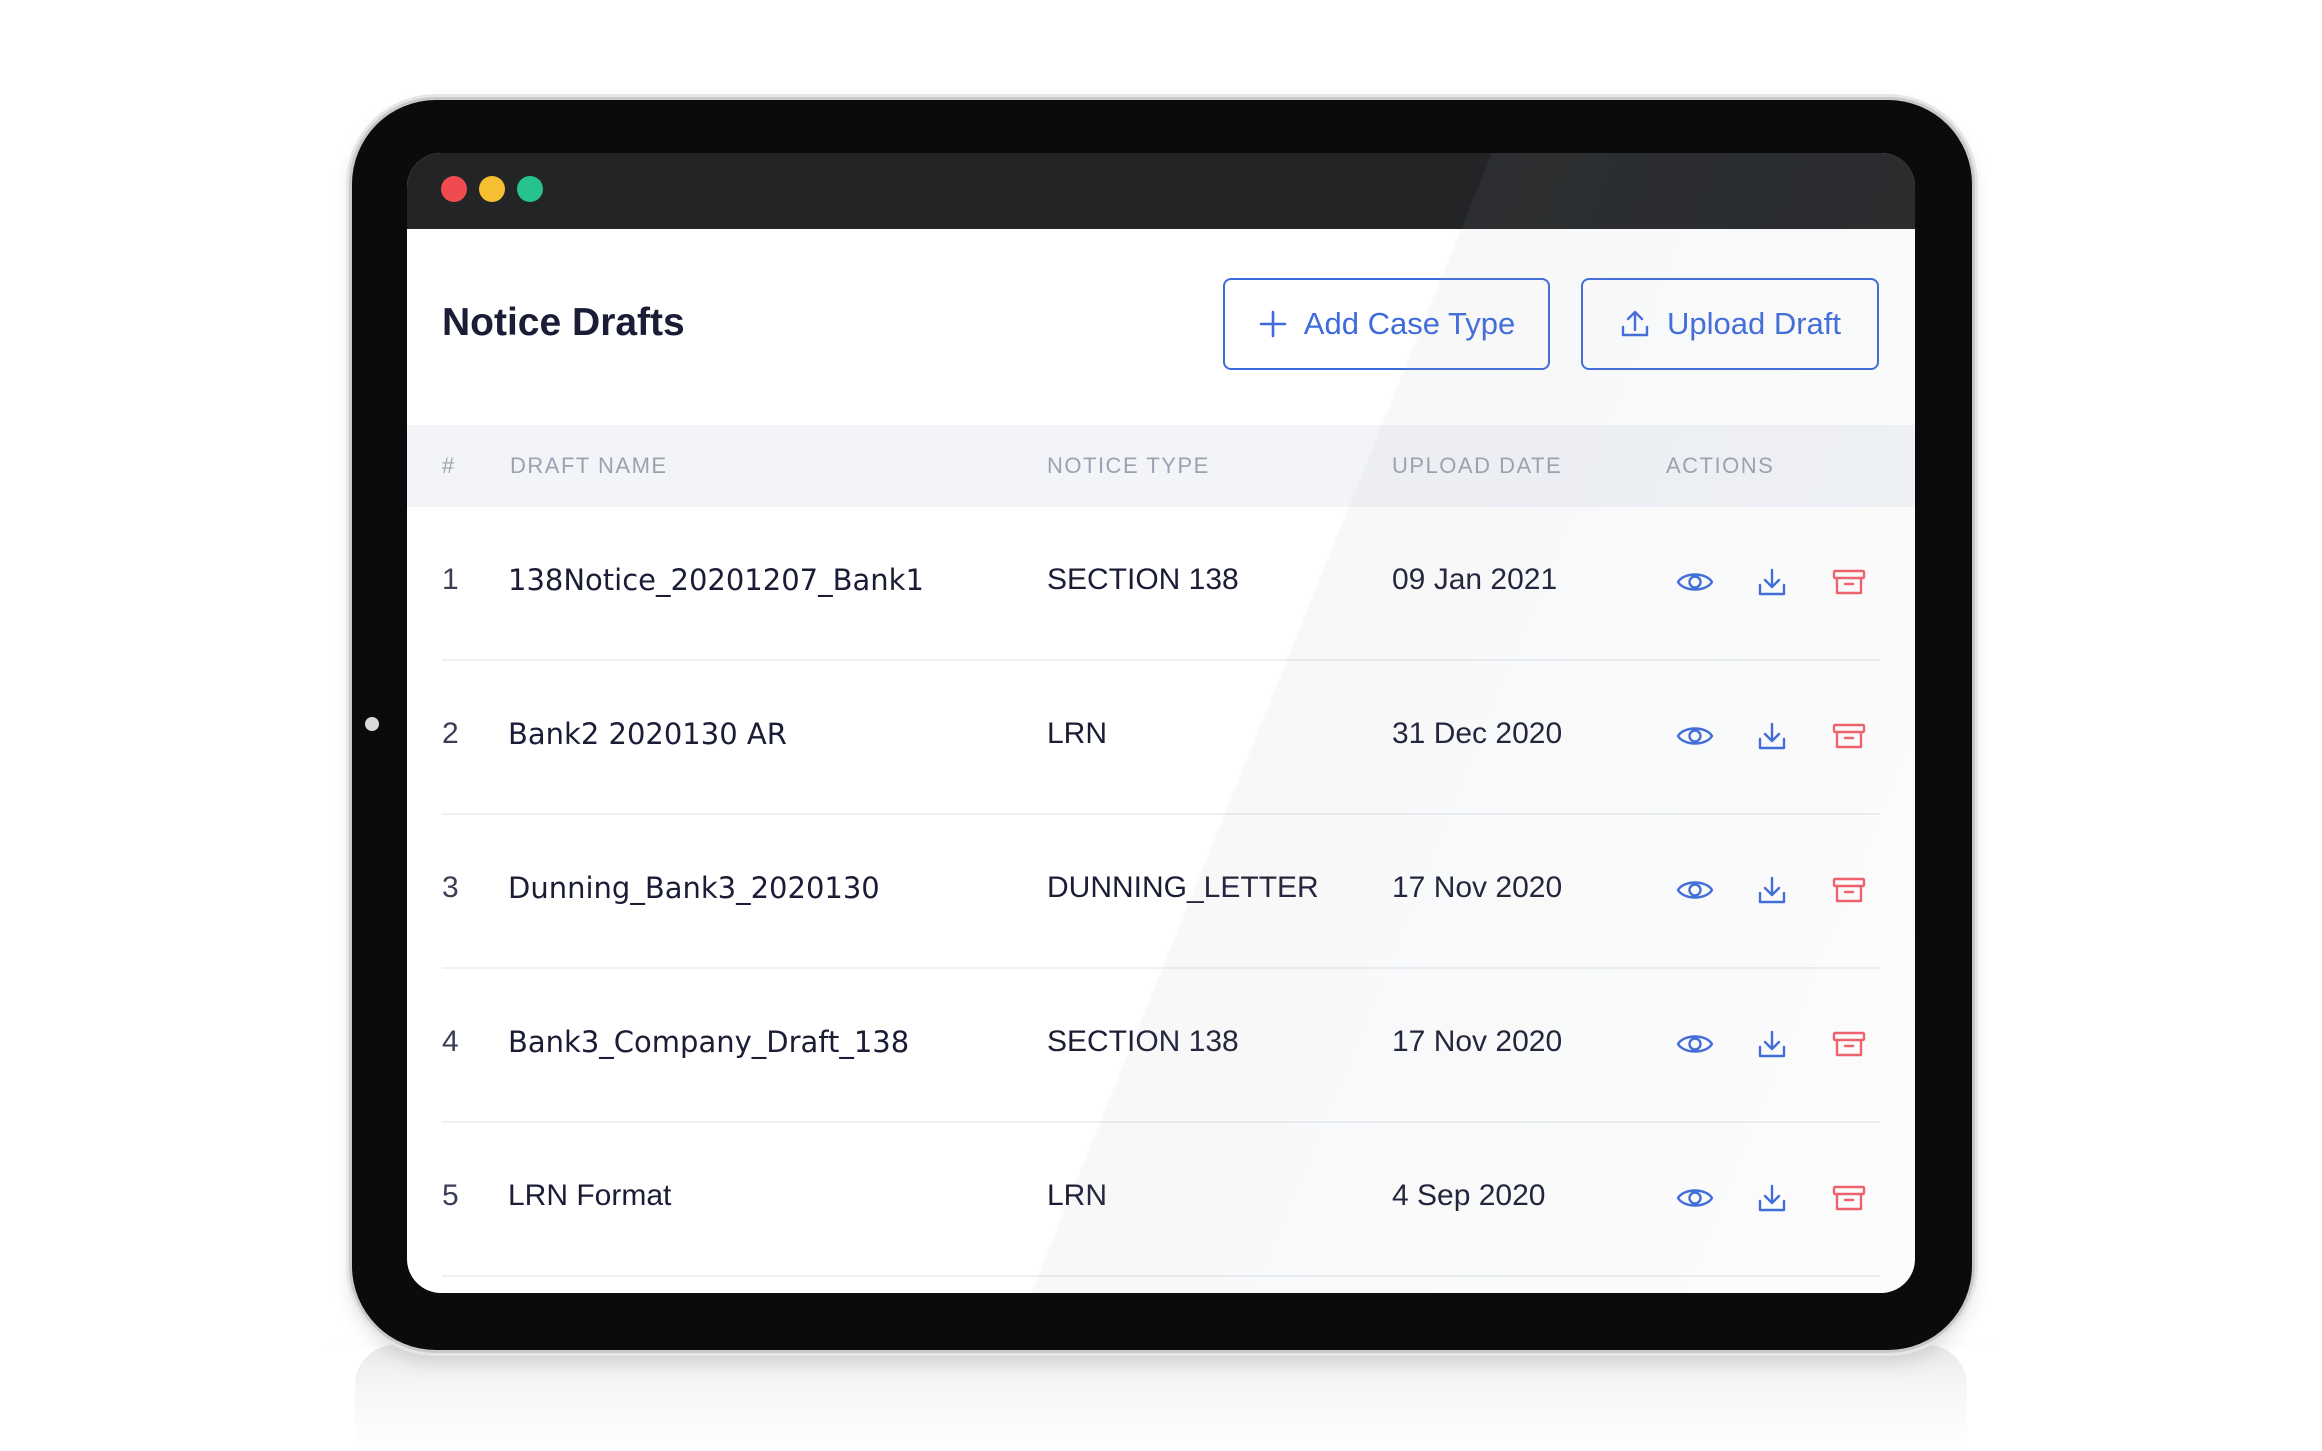 Image resolution: width=2322 pixels, height=1451 pixels. Describe the element at coordinates (1161, 738) in the screenshot. I see `table-row: 2 Bank2 2020130 AR LRN 31 Dec 2020` at that location.